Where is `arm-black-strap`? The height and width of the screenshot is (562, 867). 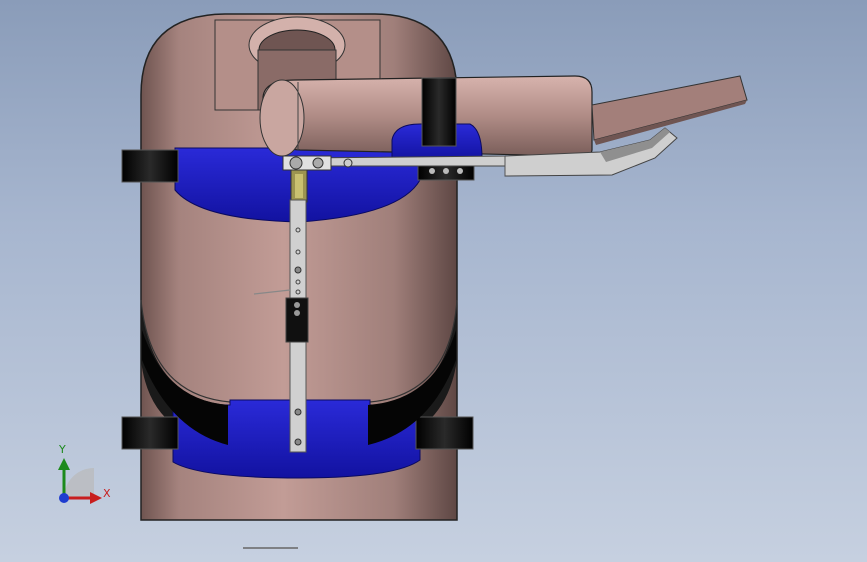 arm-black-strap is located at coordinates (439, 112).